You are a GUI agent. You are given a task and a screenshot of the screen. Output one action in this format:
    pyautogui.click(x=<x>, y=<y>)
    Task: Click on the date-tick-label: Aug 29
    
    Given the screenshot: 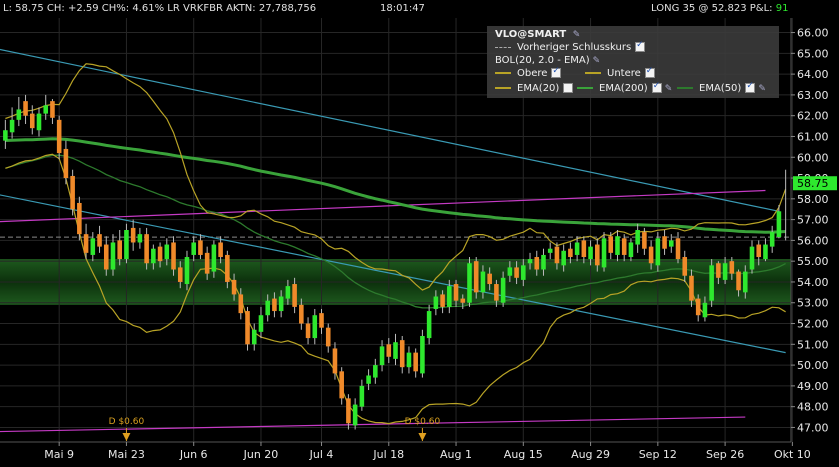 What is the action you would take?
    pyautogui.click(x=590, y=454)
    